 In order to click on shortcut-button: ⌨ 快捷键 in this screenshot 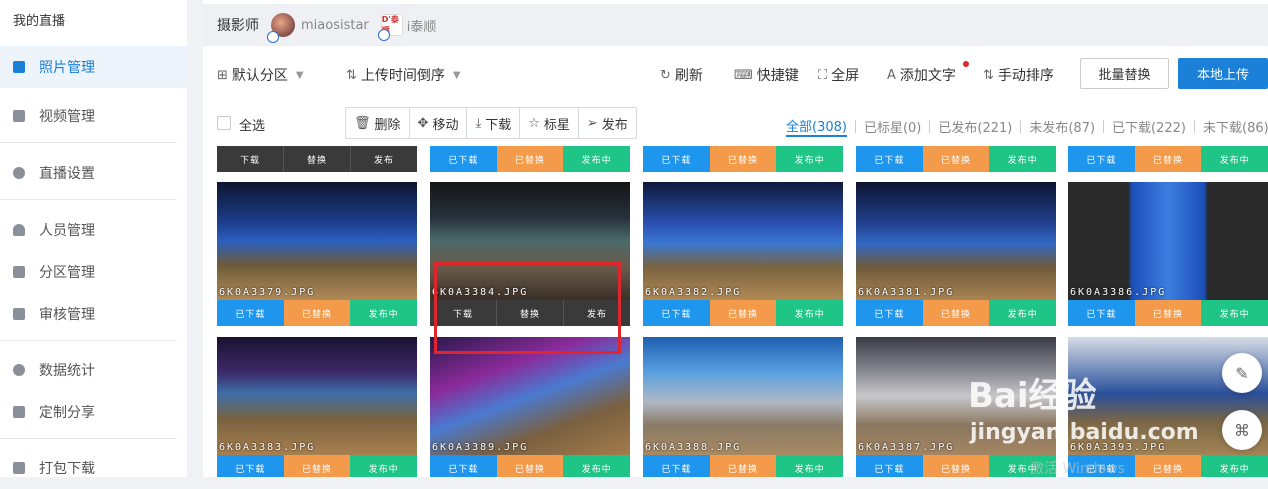, I will do `click(766, 75)`.